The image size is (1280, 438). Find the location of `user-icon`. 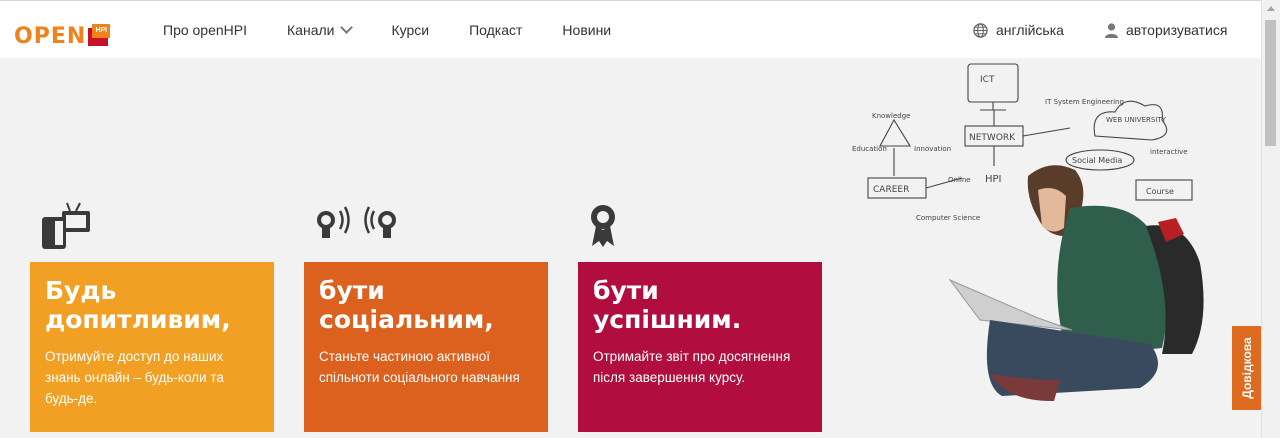

user-icon is located at coordinates (1111, 30).